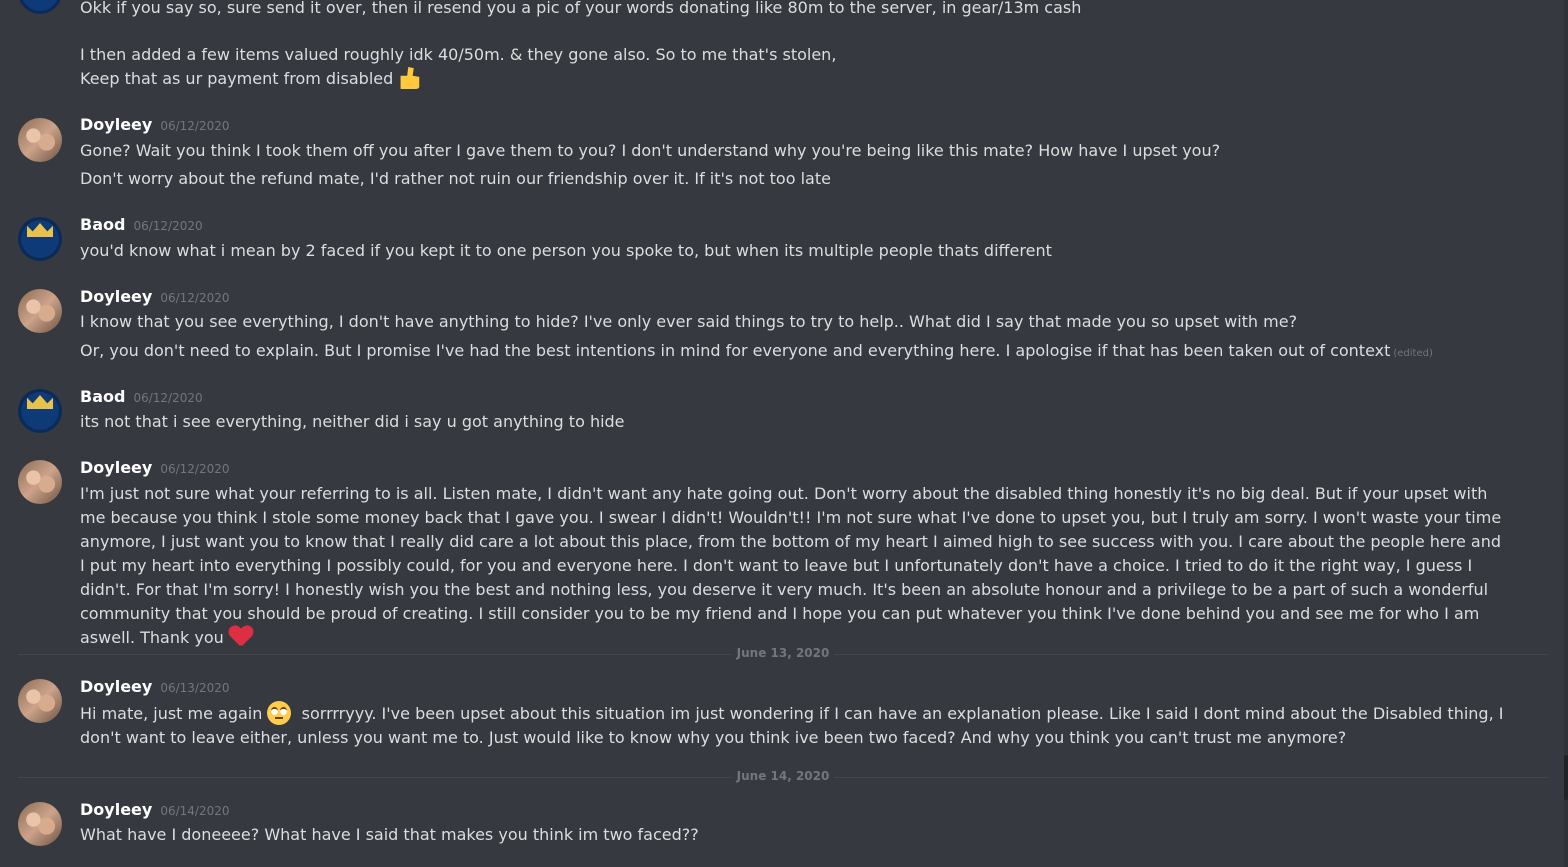 This screenshot has width=1568, height=867. Describe the element at coordinates (279, 713) in the screenshot. I see `rolling-eyes-icon` at that location.